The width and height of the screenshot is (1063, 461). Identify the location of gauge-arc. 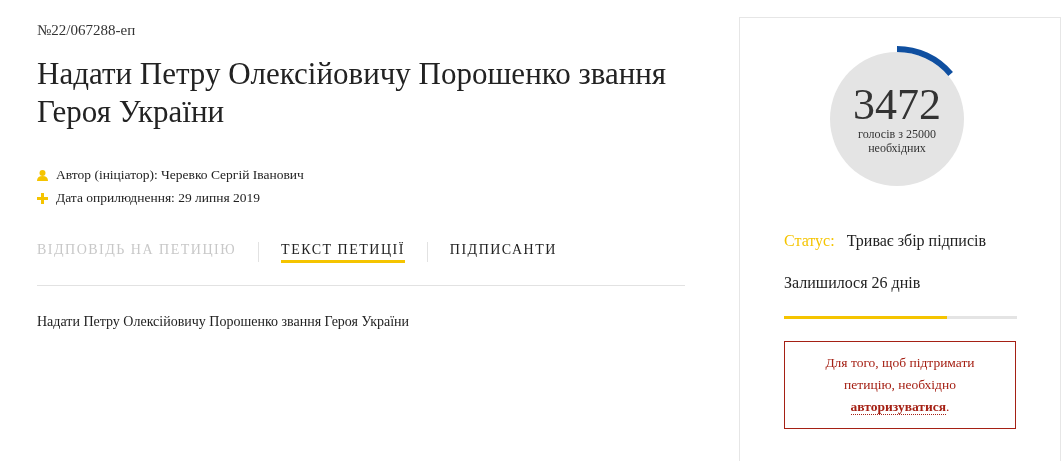
(924, 61).